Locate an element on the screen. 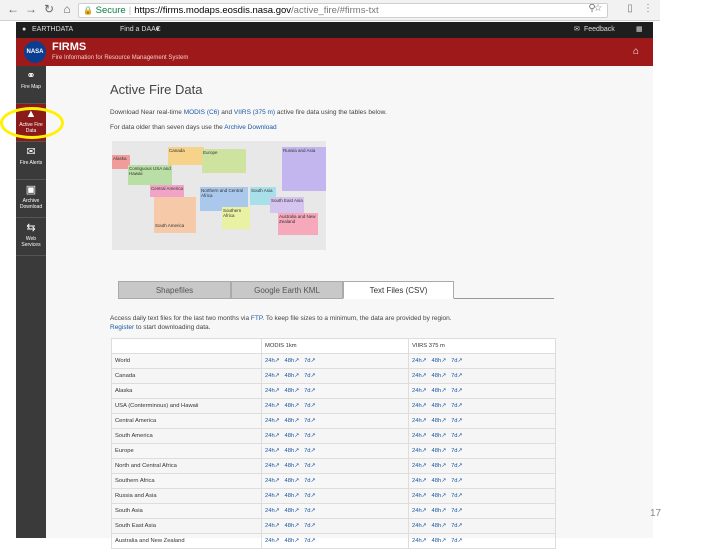  reload-icon: ↻ is located at coordinates (49, 9).